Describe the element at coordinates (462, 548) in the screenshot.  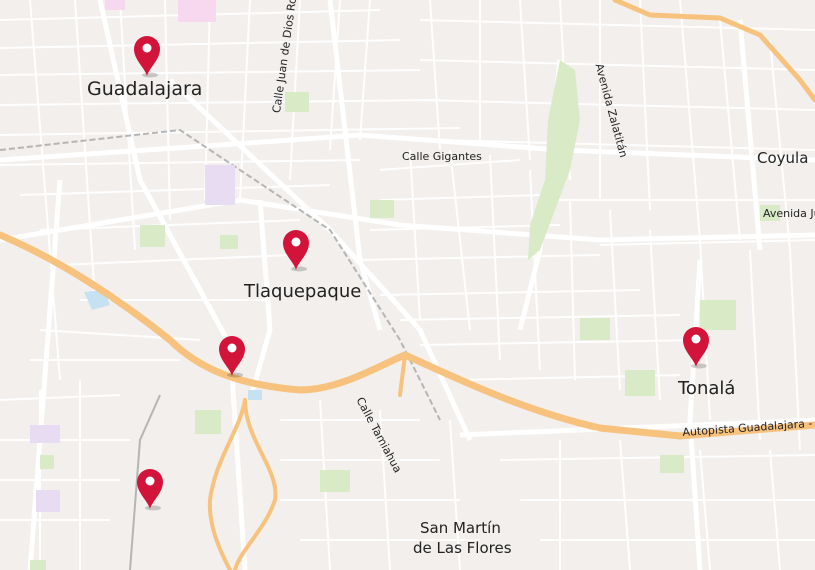
I see `place-label-san-martin-2: de Las Flores` at that location.